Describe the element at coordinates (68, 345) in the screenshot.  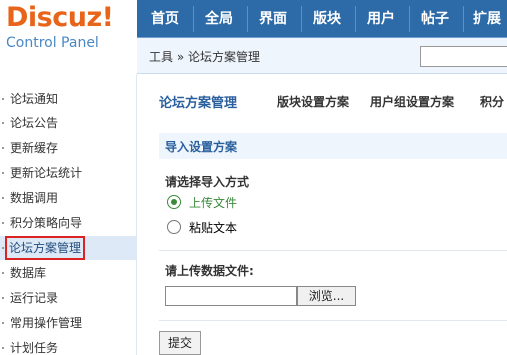
I see `sidebar-item-scheduled-tasks: 计划任务` at that location.